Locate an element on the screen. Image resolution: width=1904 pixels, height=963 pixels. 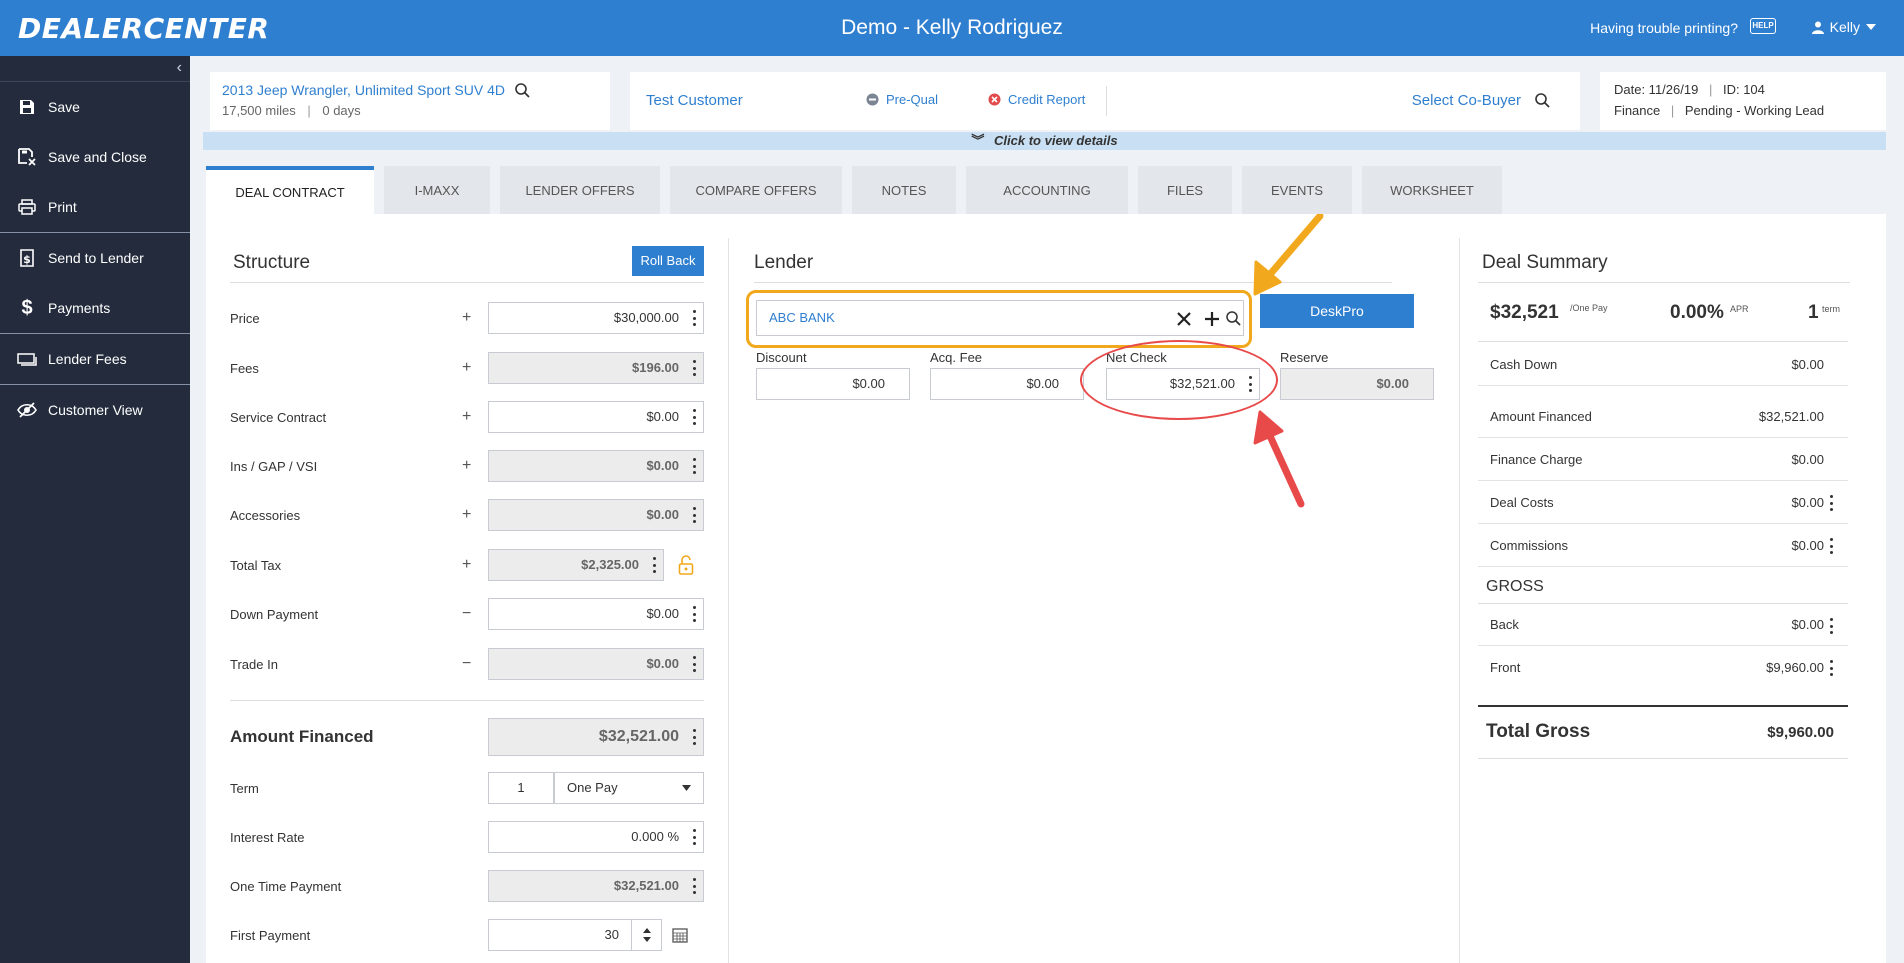
deal-department: Finance is located at coordinates (1637, 110).